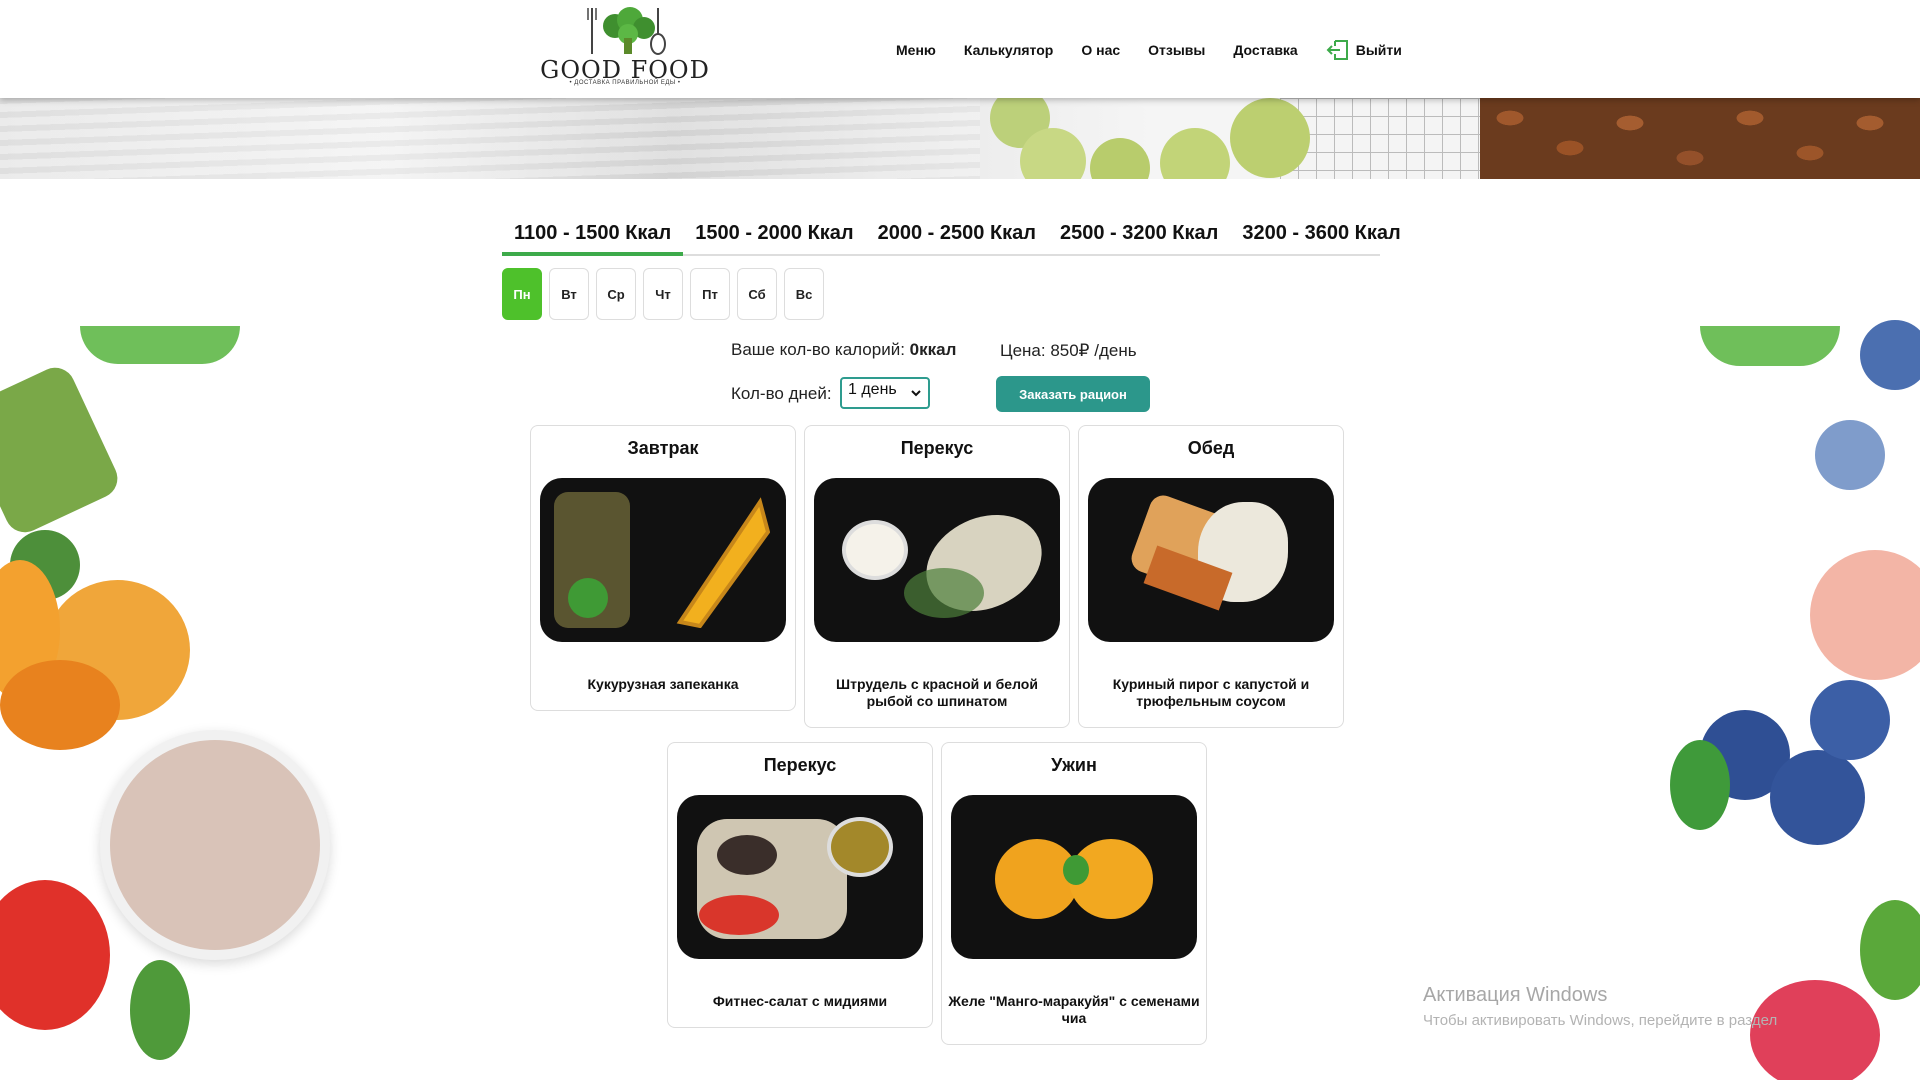 Image resolution: width=1920 pixels, height=1080 pixels. What do you see at coordinates (1321, 236) in the screenshot?
I see `tab-calories-3200-3600: 3200 - 3600 Ккал` at bounding box center [1321, 236].